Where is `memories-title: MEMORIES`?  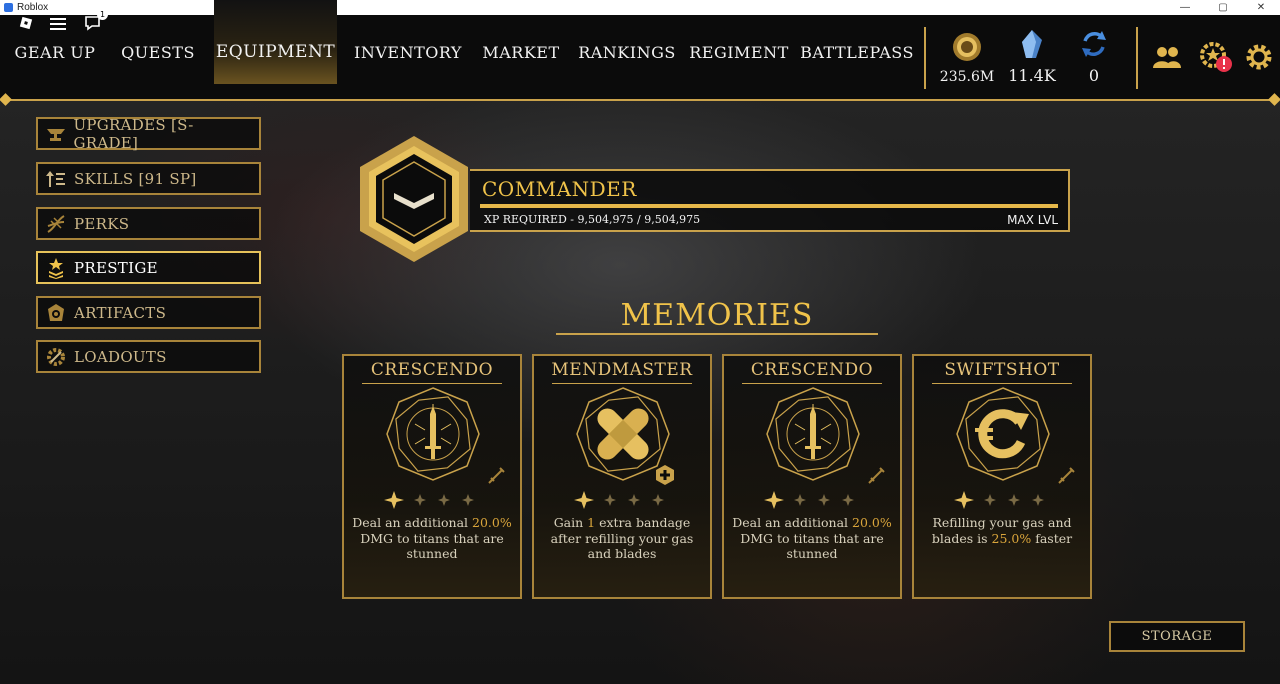 memories-title: MEMORIES is located at coordinates (717, 315).